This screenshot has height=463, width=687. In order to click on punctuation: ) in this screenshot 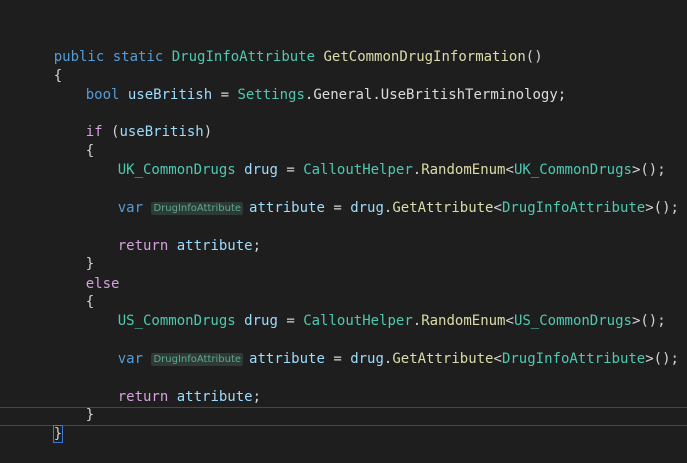, I will do `click(208, 132)`.